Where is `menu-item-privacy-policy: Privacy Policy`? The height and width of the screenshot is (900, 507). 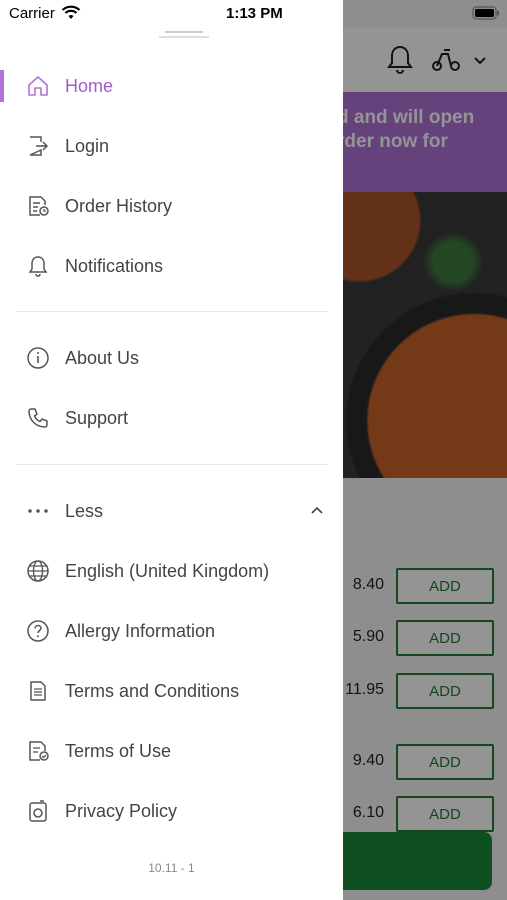 menu-item-privacy-policy: Privacy Policy is located at coordinates (171, 811).